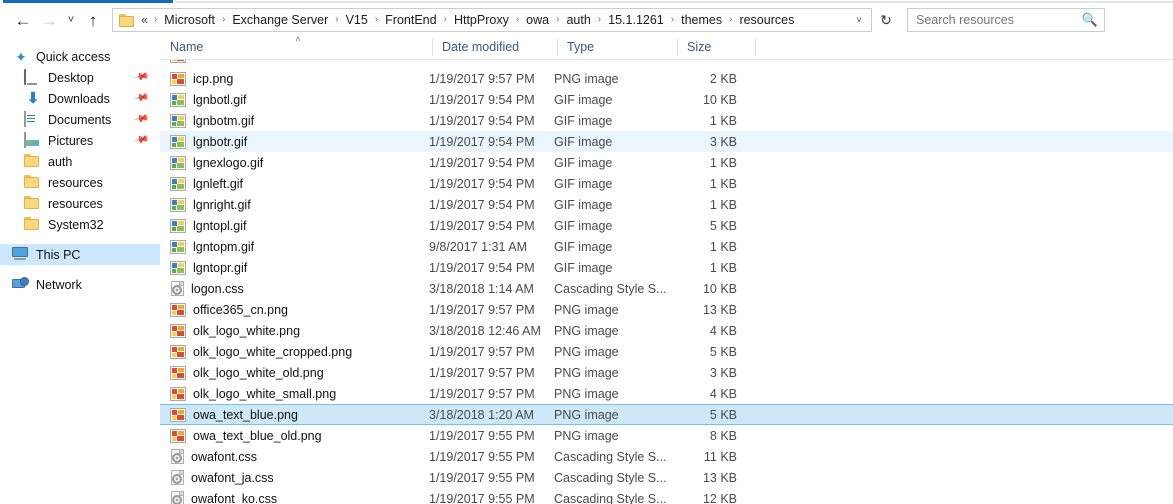 This screenshot has width=1173, height=504. I want to click on sidebar-item-network: Network, so click(80, 284).